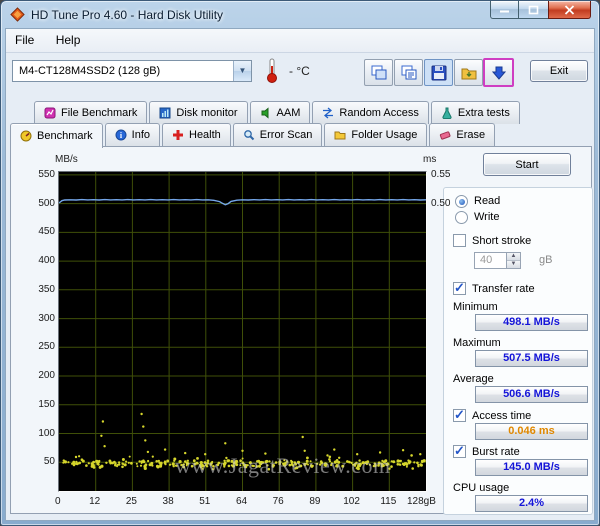 The image size is (600, 526). I want to click on transfer-rate-label: Transfer rate, so click(503, 289).